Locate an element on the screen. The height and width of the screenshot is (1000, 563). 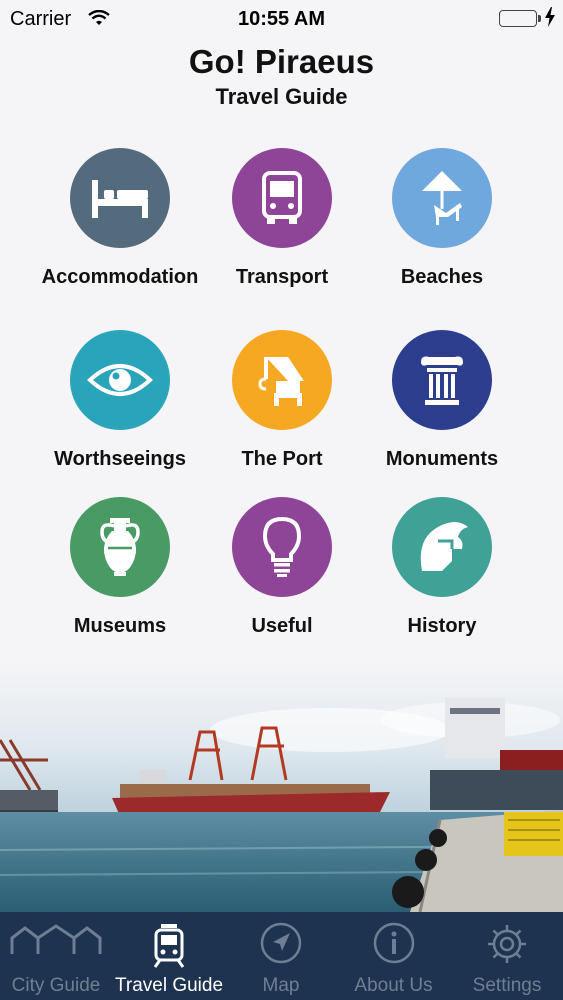
beach-umbrella-icon is located at coordinates (442, 198).